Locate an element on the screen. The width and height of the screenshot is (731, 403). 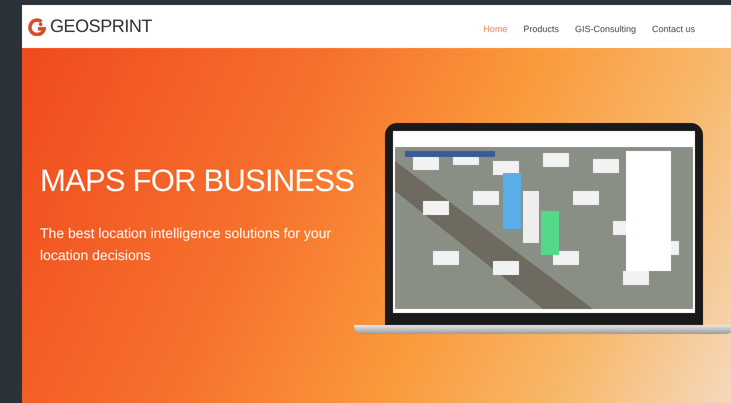
hero-title: MAPS FOR BUSINESS is located at coordinates (197, 180).